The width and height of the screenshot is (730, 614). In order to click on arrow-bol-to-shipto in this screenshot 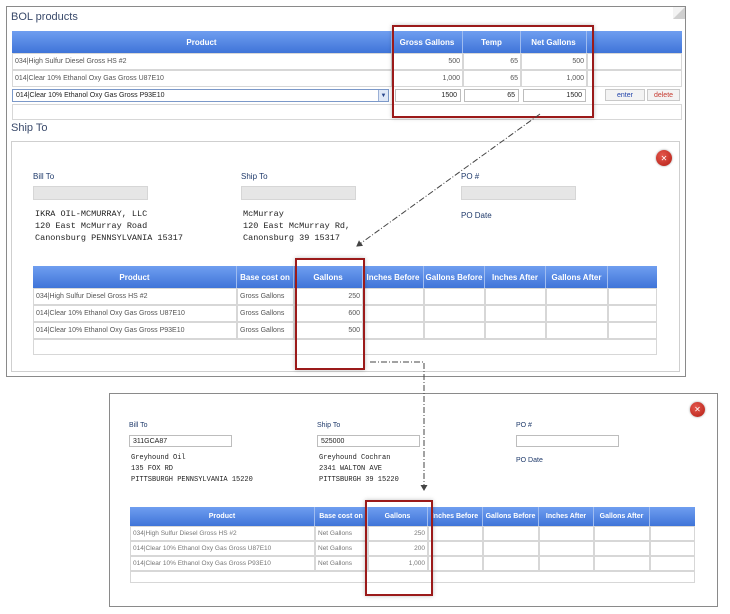, I will do `click(448, 180)`.